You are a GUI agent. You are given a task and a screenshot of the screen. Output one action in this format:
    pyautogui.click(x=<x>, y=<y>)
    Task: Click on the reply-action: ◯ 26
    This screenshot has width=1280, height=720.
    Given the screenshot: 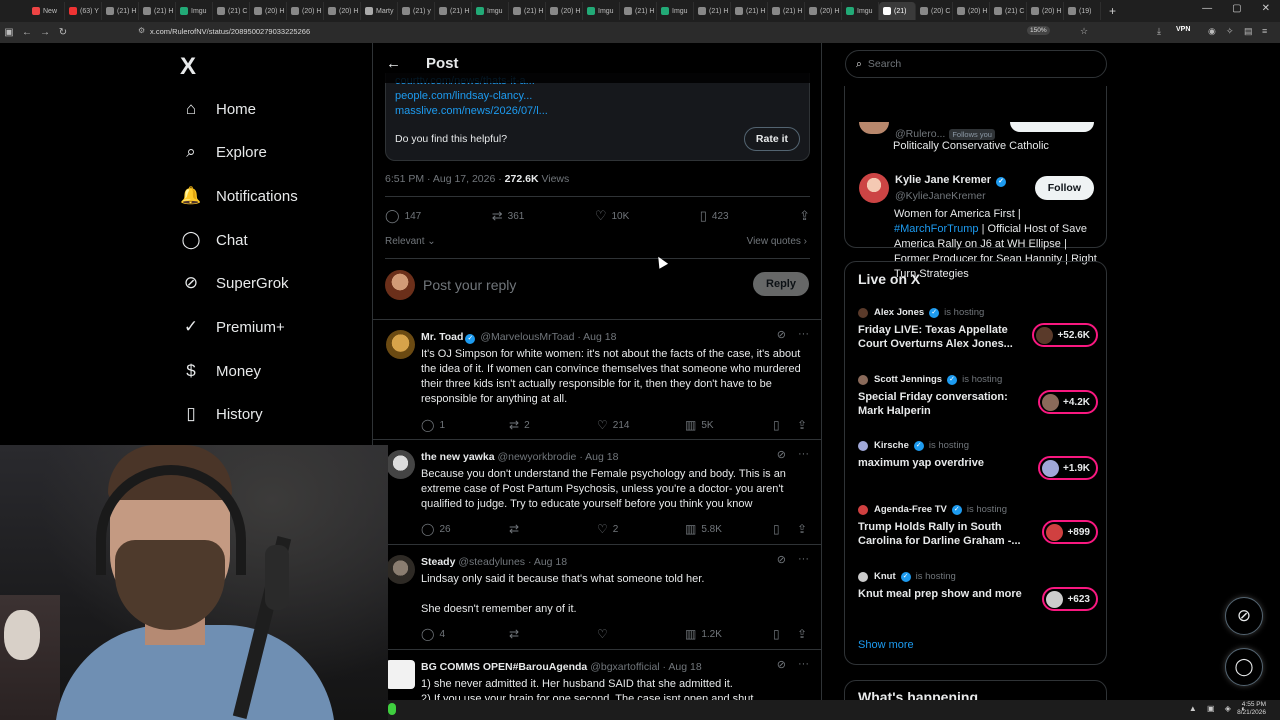 What is the action you would take?
    pyautogui.click(x=436, y=529)
    